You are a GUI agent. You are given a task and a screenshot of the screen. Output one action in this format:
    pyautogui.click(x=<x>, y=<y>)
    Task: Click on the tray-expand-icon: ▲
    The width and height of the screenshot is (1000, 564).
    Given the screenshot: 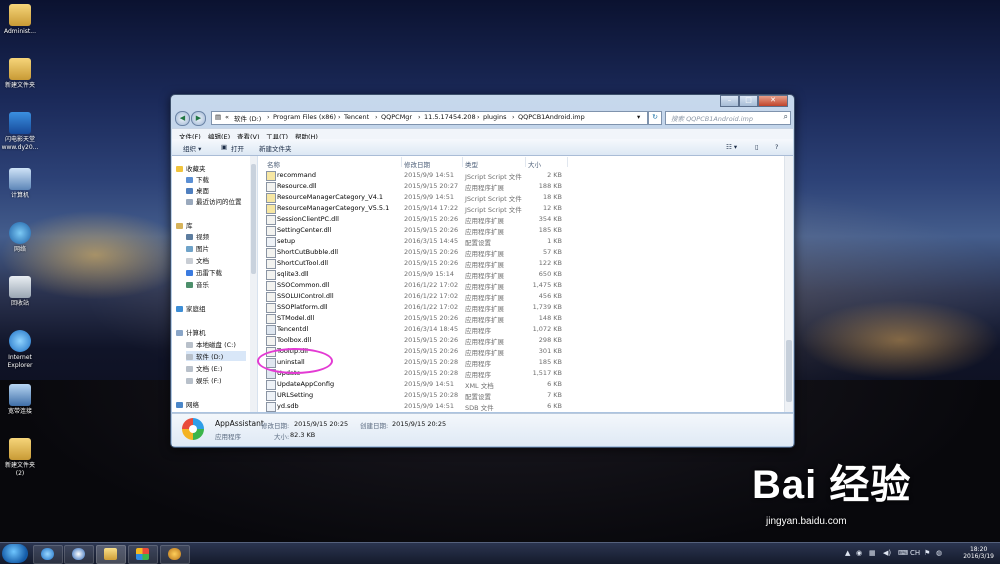 What is the action you would take?
    pyautogui.click(x=847, y=553)
    